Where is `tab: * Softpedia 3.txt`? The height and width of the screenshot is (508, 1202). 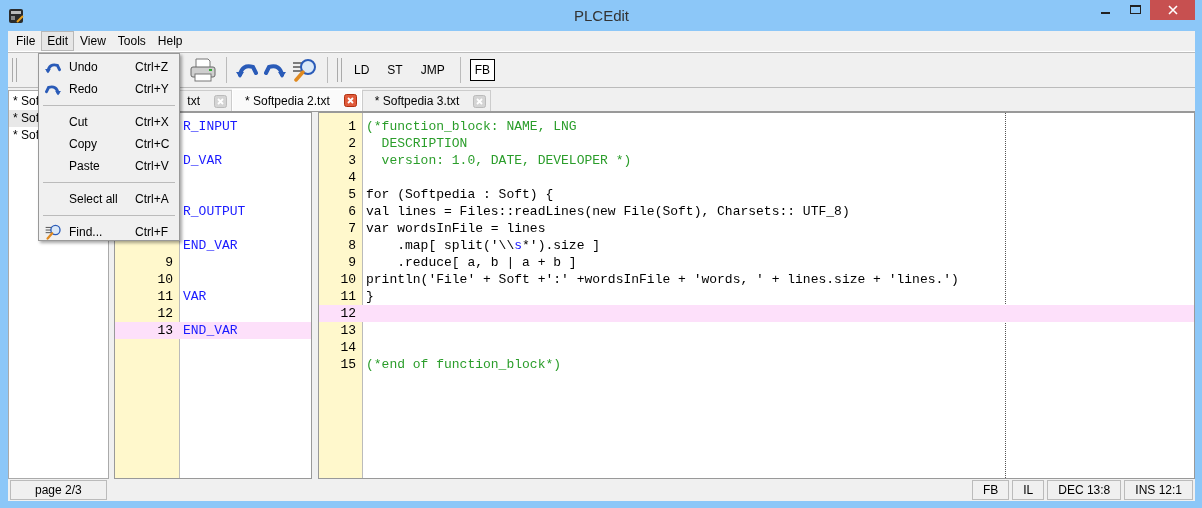
tab: * Softpedia 3.txt is located at coordinates (426, 100).